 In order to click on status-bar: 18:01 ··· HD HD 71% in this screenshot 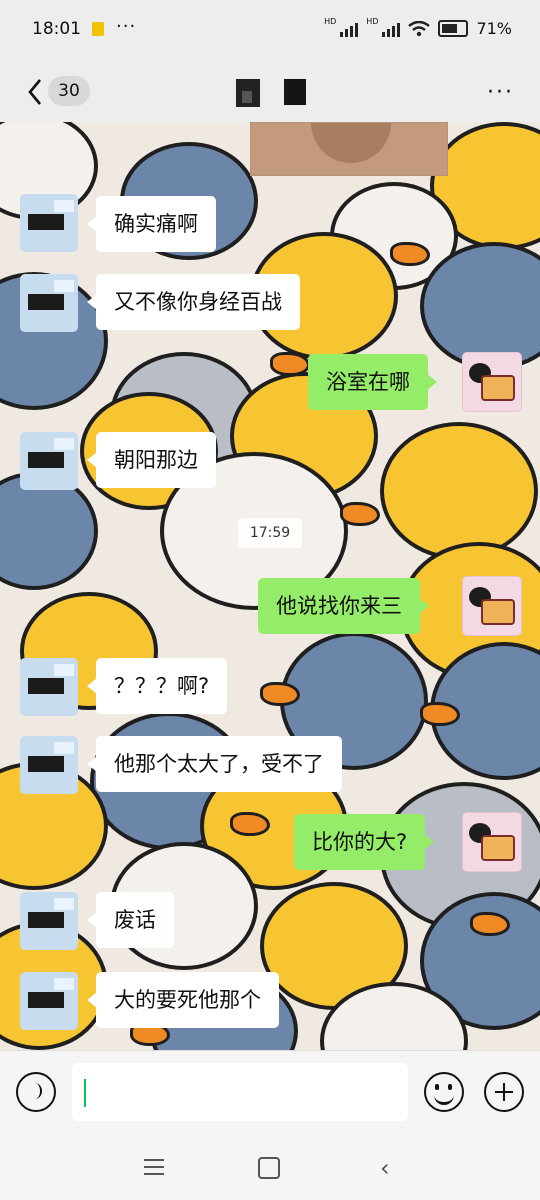, I will do `click(270, 31)`.